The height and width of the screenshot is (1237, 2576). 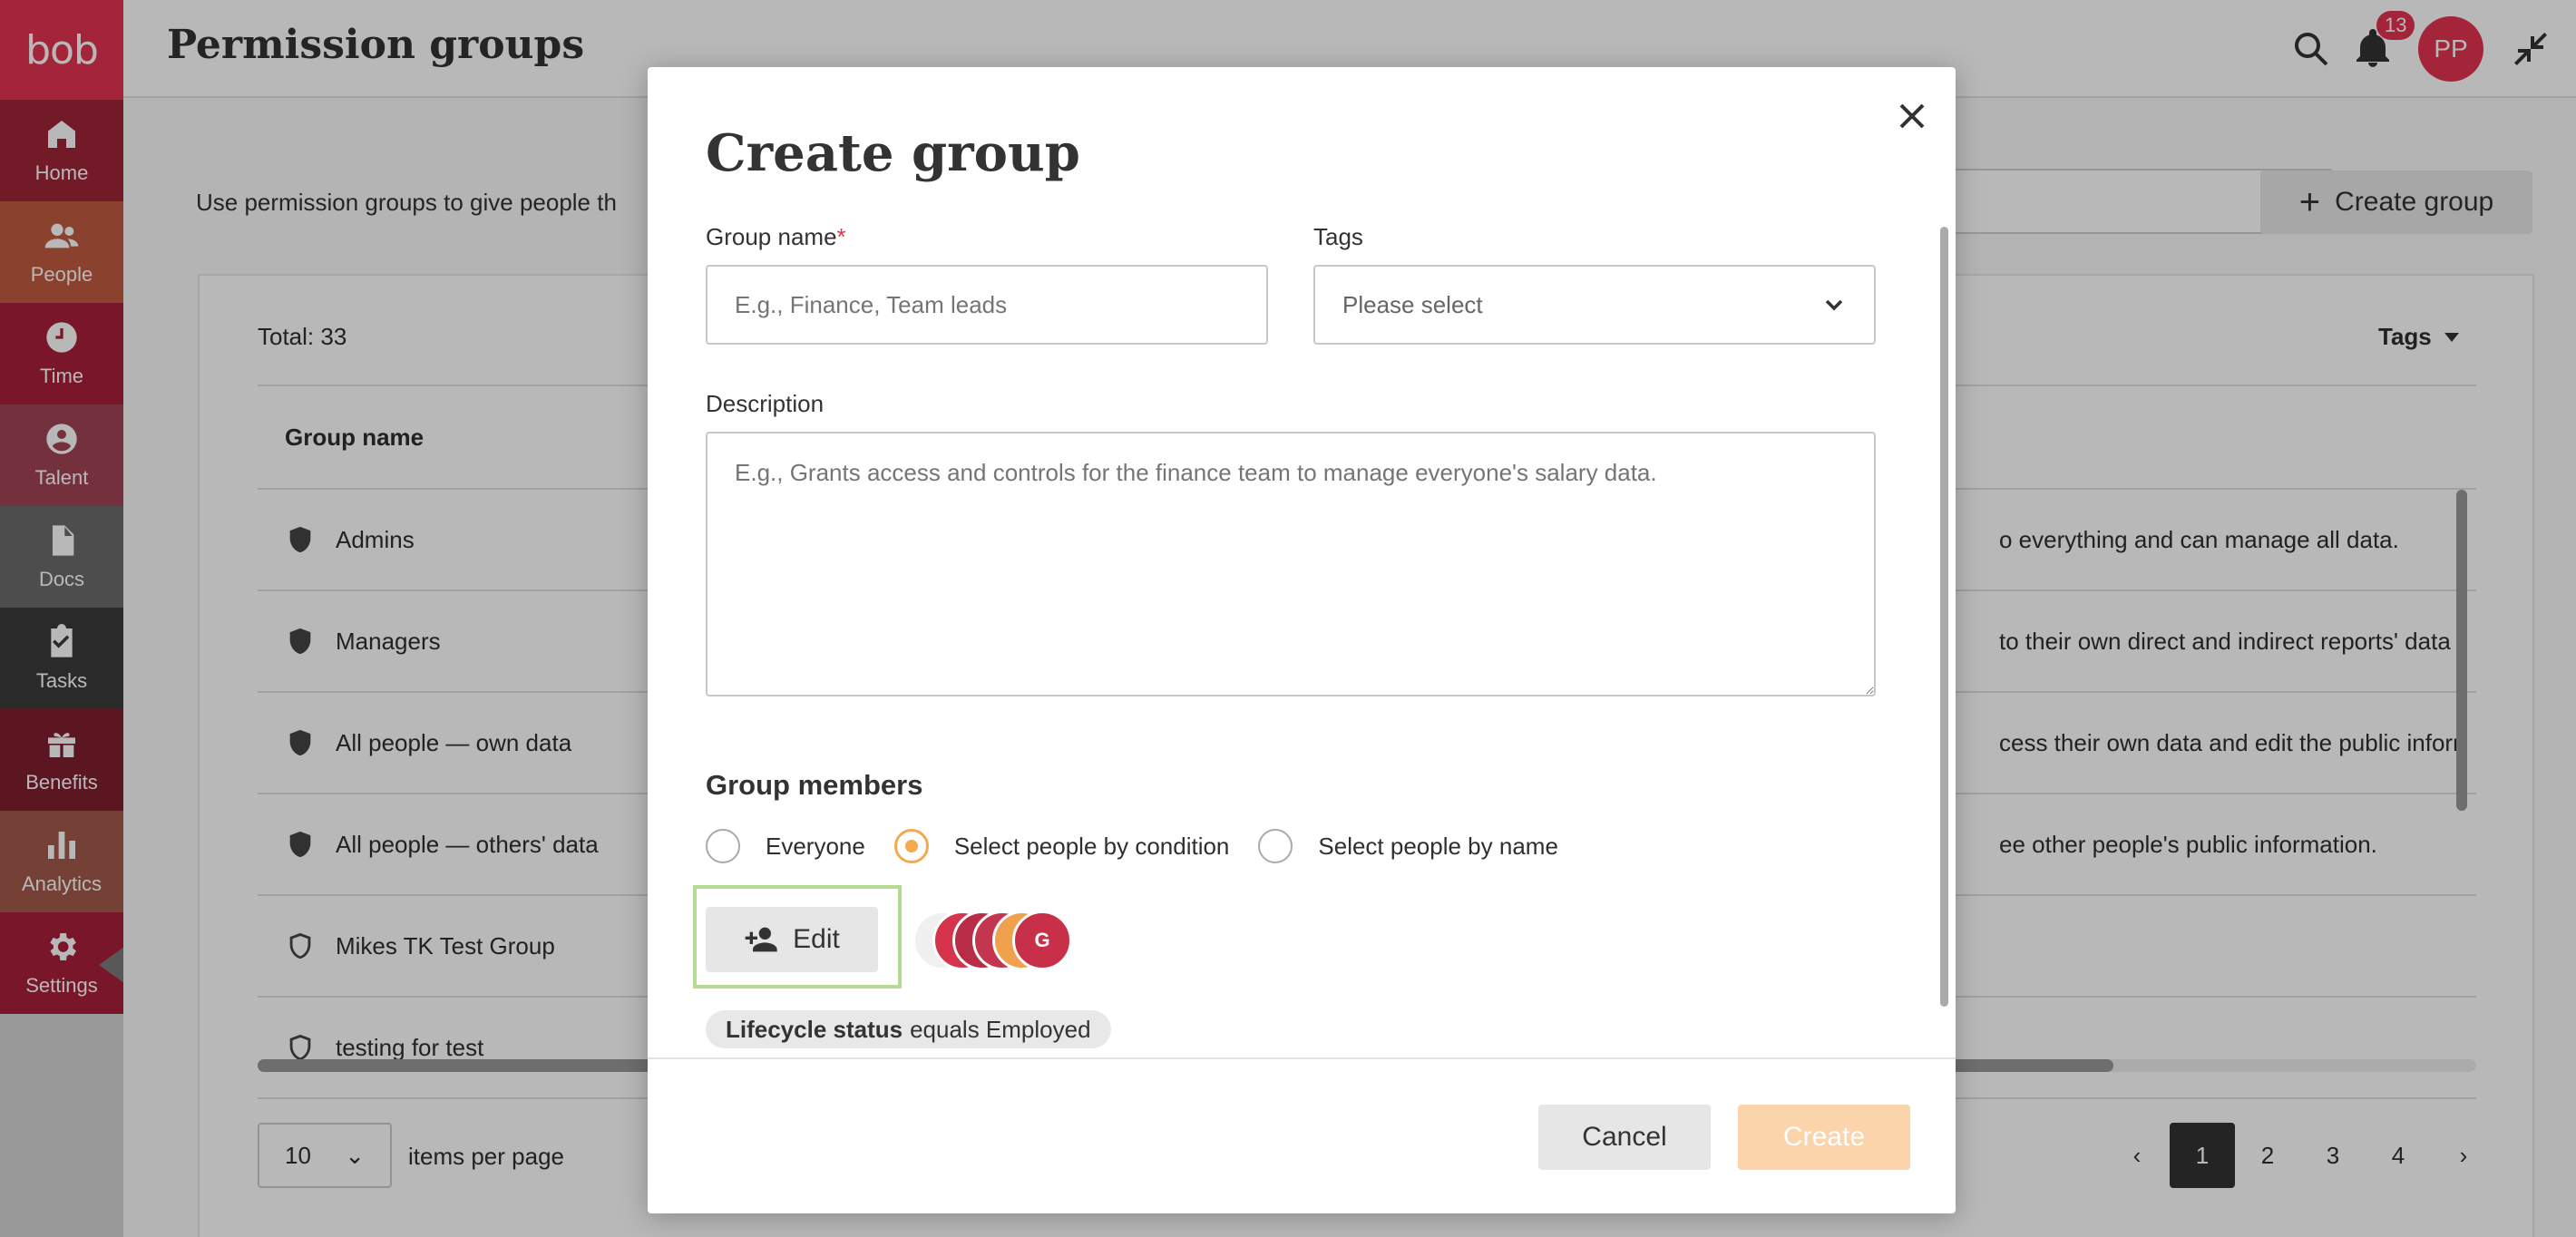 What do you see at coordinates (1338, 236) in the screenshot?
I see `tags-label: Tags` at bounding box center [1338, 236].